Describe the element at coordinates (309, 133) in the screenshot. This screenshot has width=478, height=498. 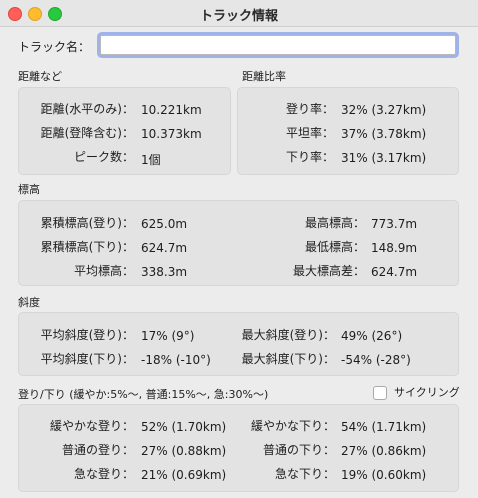
I see `flat-ratio-label: 平坦率：` at that location.